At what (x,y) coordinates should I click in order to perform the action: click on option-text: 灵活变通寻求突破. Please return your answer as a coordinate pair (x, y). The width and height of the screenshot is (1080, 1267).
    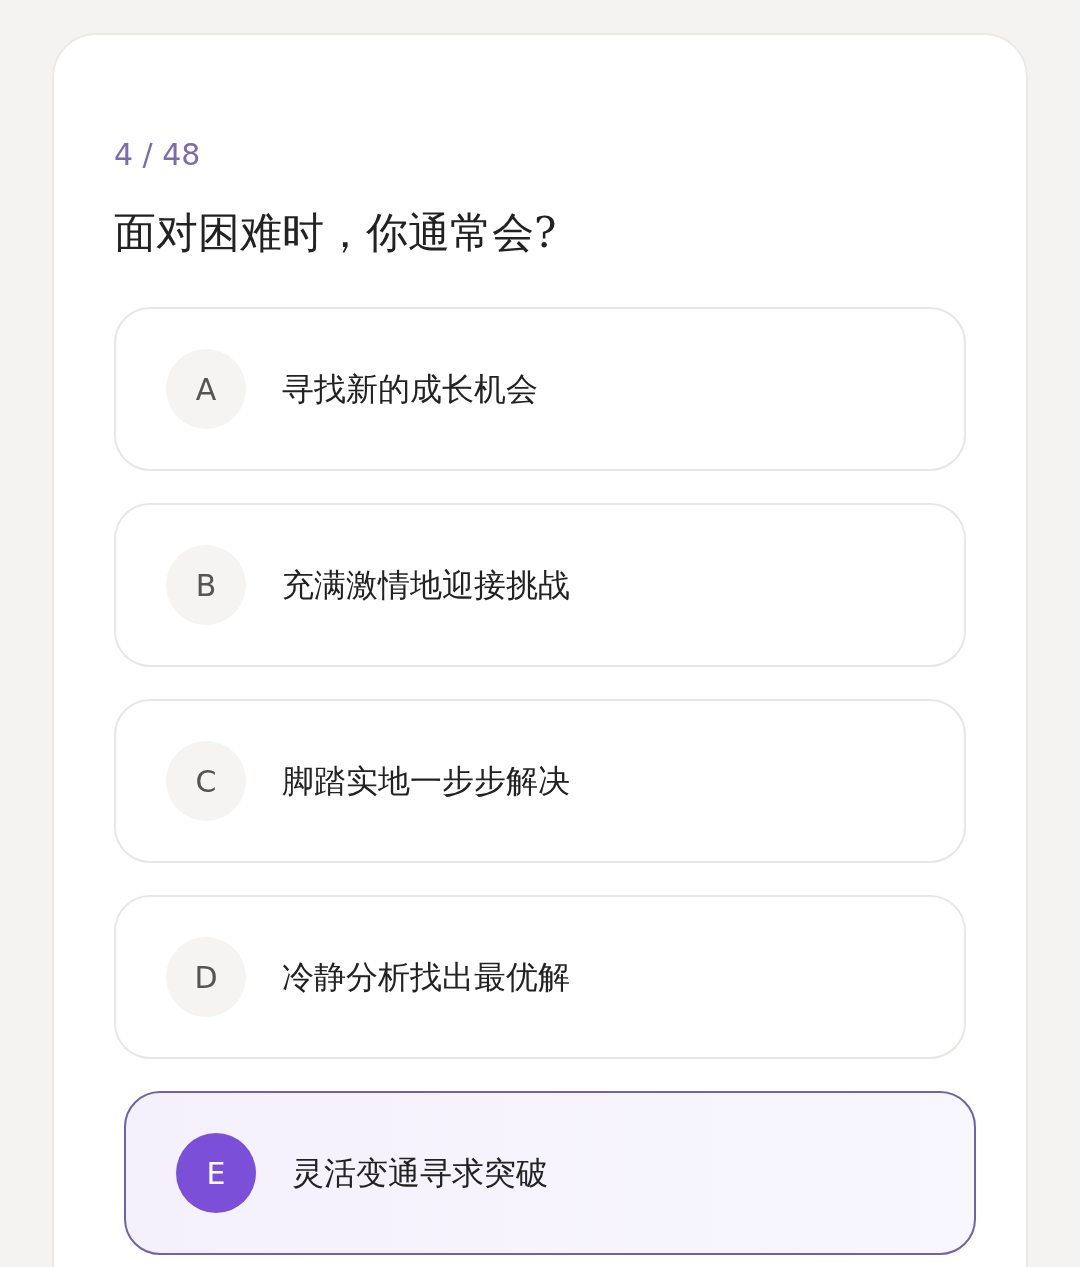
    Looking at the image, I should click on (420, 1173).